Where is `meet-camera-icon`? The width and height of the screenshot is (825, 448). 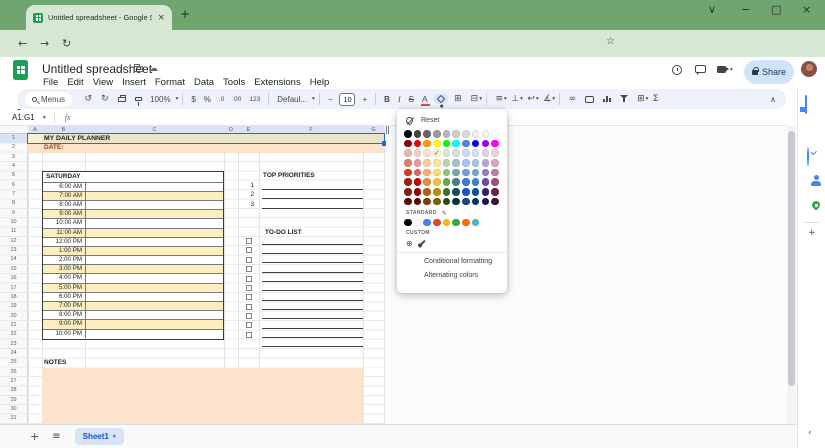 meet-camera-icon is located at coordinates (723, 69).